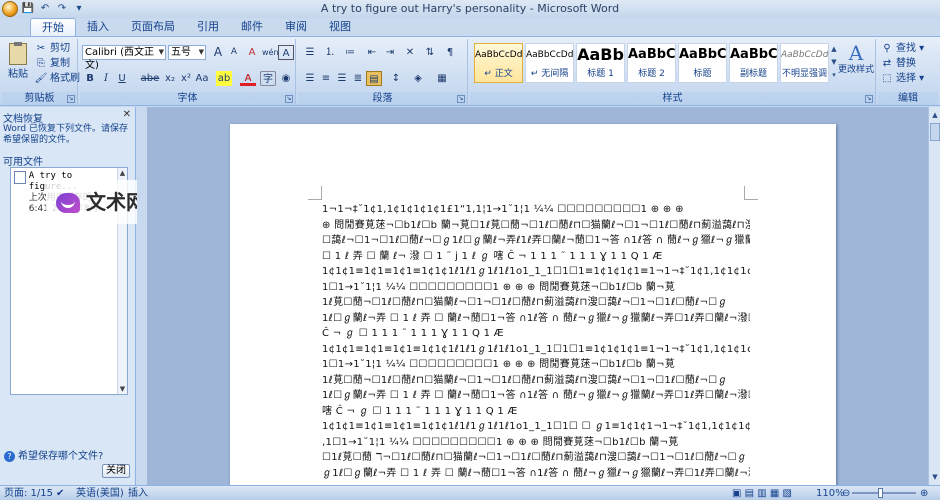 This screenshot has width=940, height=500. I want to click on zoom-out-icon: ⊖, so click(846, 493).